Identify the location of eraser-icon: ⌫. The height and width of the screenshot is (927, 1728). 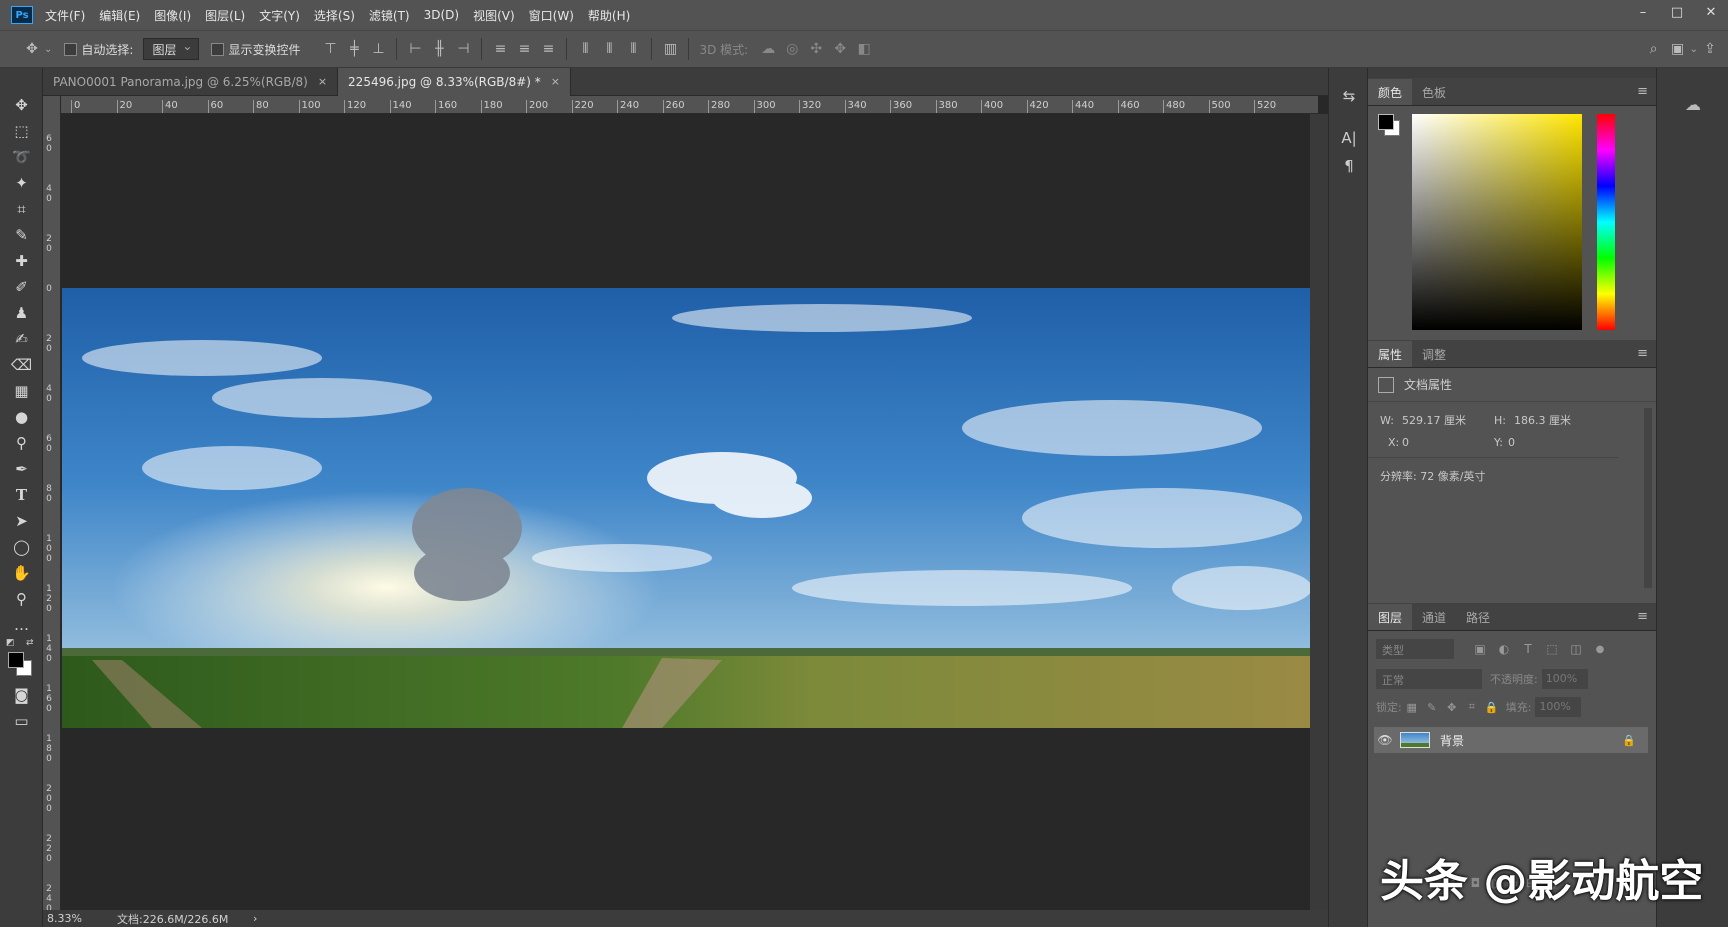
(21, 365).